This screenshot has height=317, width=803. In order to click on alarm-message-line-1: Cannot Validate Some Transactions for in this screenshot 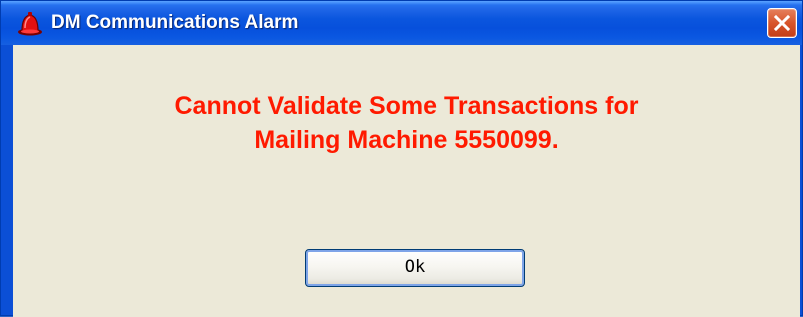, I will do `click(406, 106)`.